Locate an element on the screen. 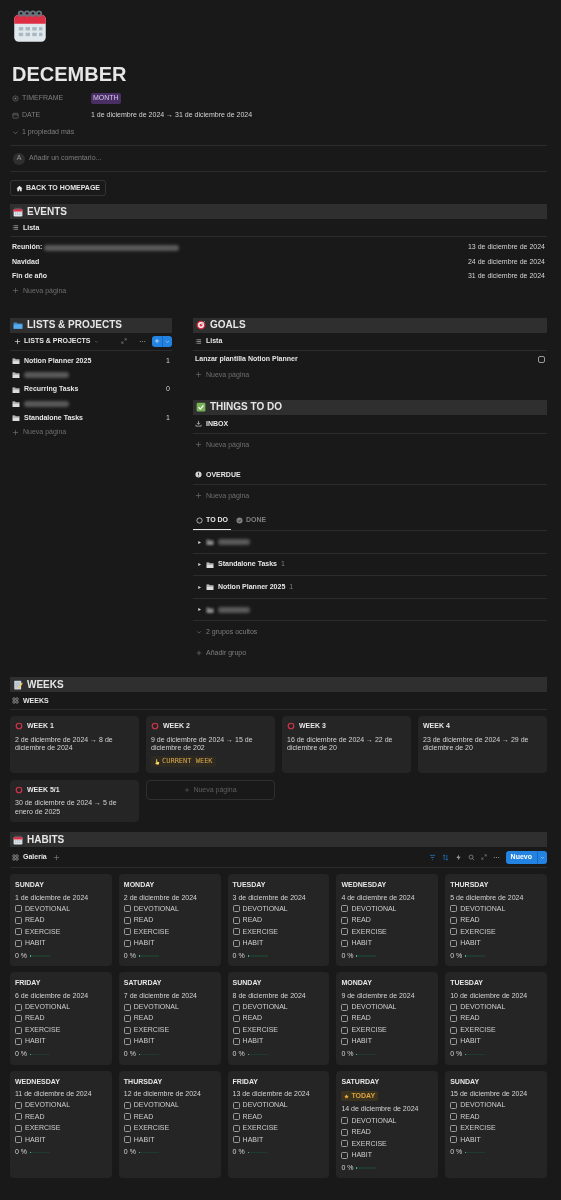 The width and height of the screenshot is (561, 1200). exclamation-icon is located at coordinates (198, 475).